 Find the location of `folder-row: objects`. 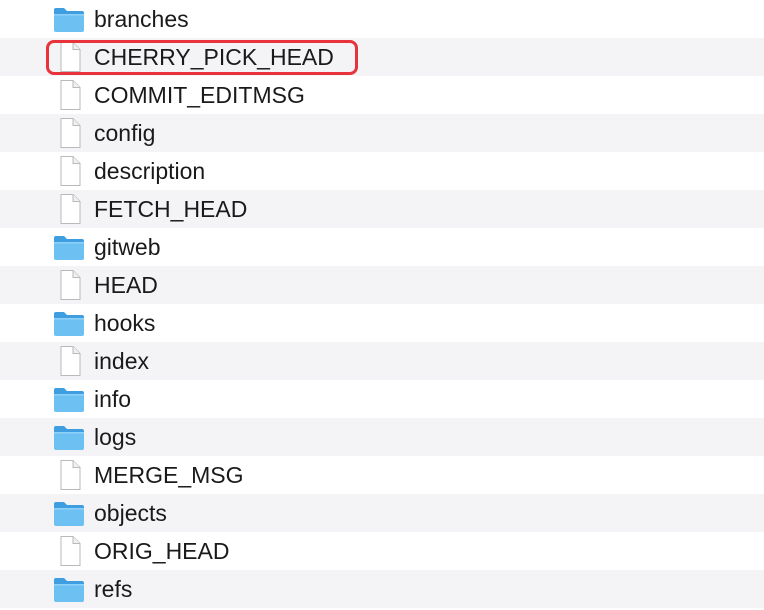

folder-row: objects is located at coordinates (382, 513).